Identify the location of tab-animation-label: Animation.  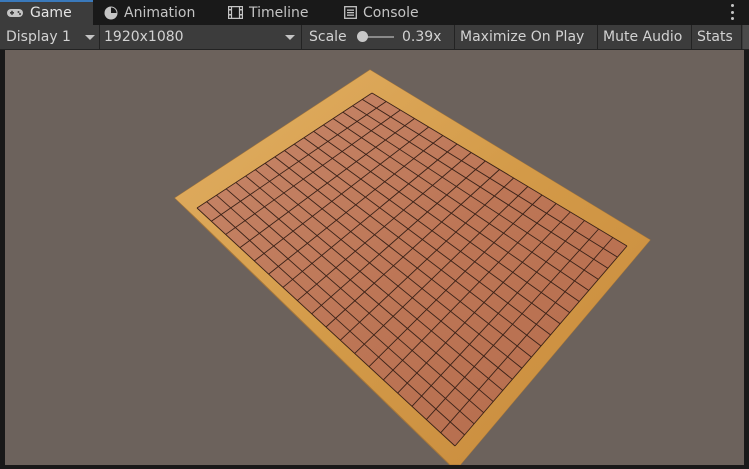
(160, 12).